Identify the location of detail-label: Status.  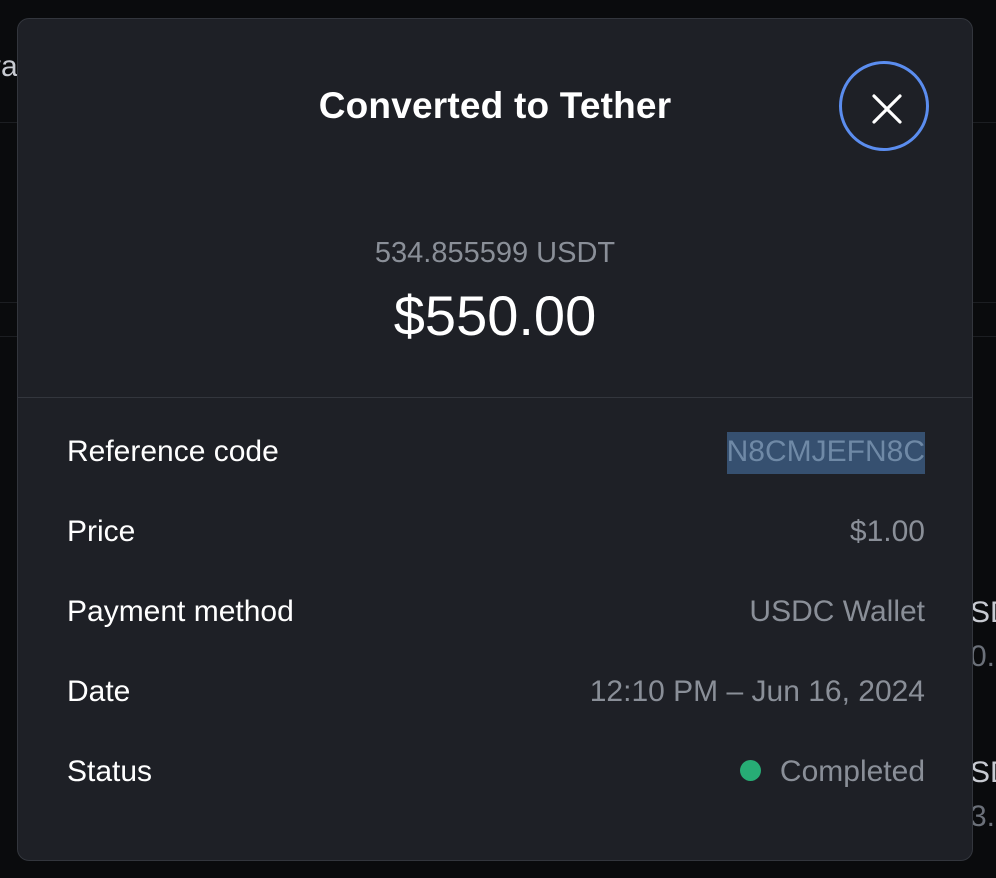
(110, 771).